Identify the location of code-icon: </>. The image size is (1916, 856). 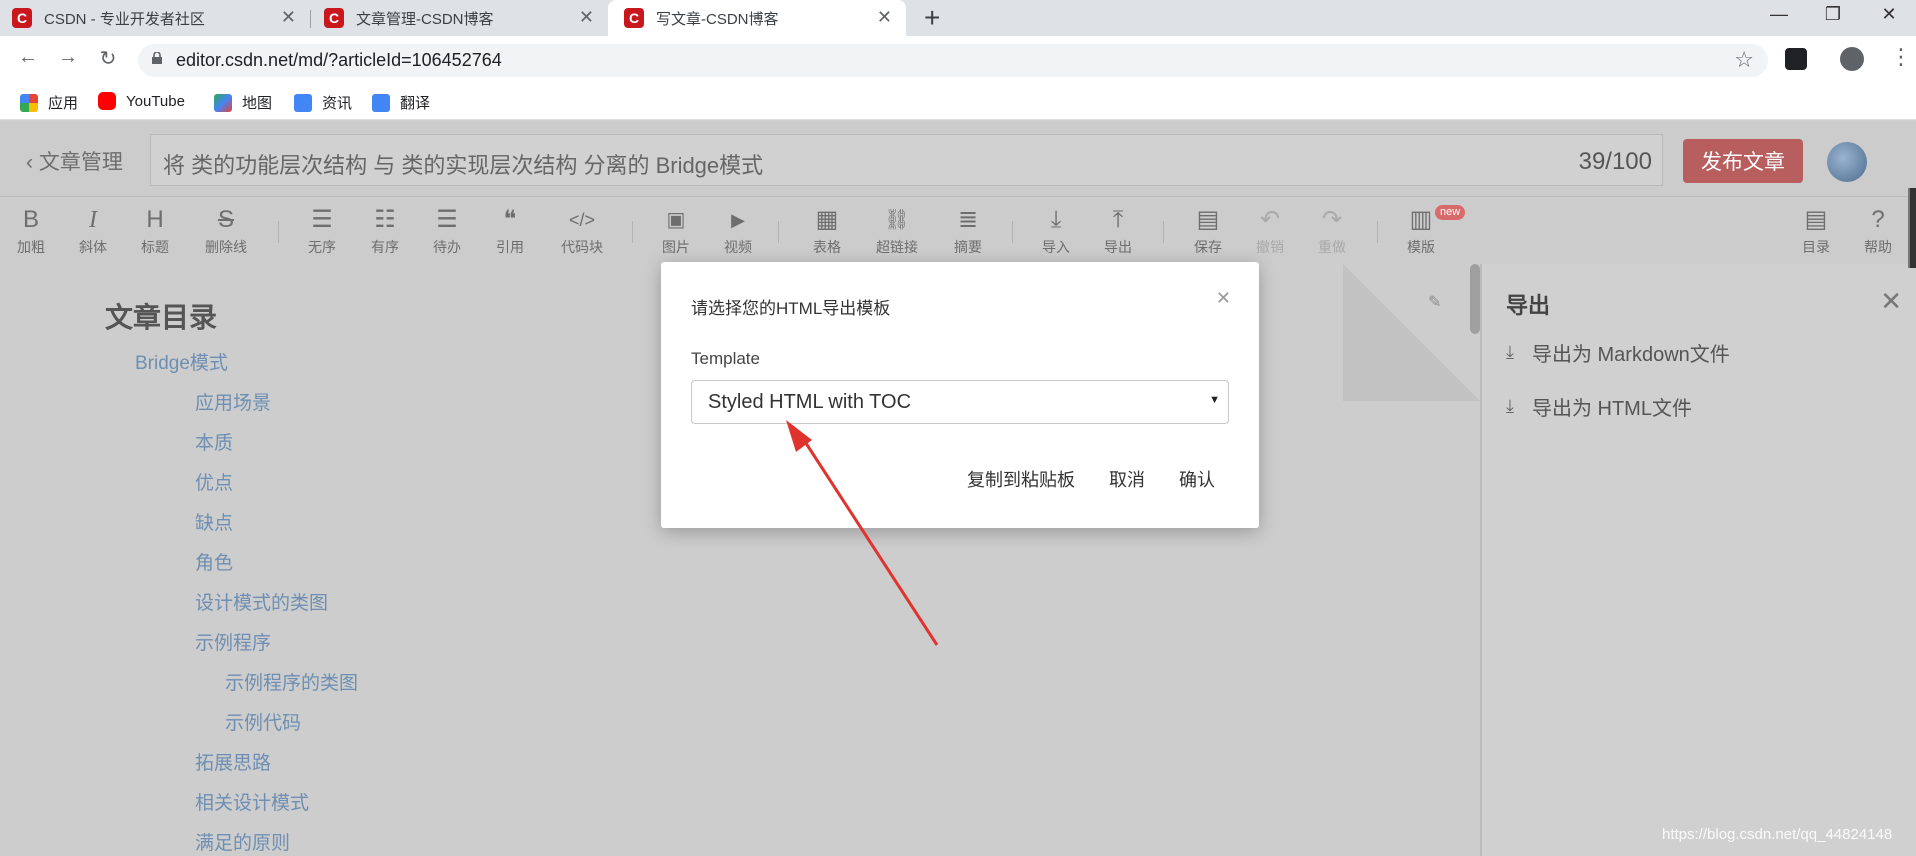
(582, 220).